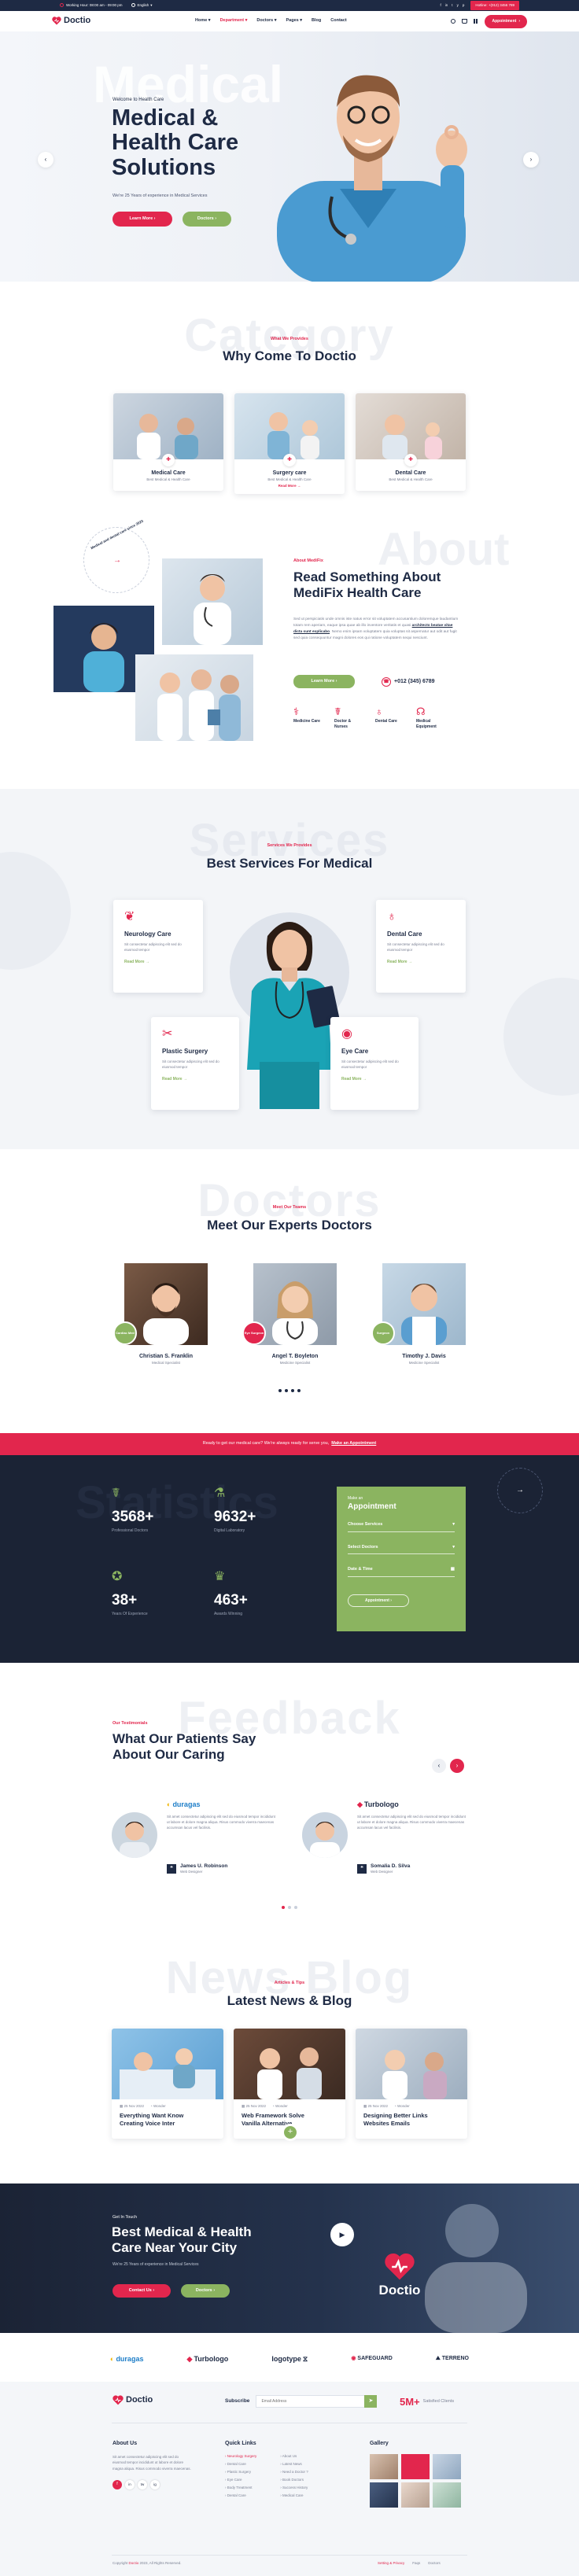  What do you see at coordinates (240, 2456) in the screenshot?
I see `footer-link: › Neurology Surgery` at bounding box center [240, 2456].